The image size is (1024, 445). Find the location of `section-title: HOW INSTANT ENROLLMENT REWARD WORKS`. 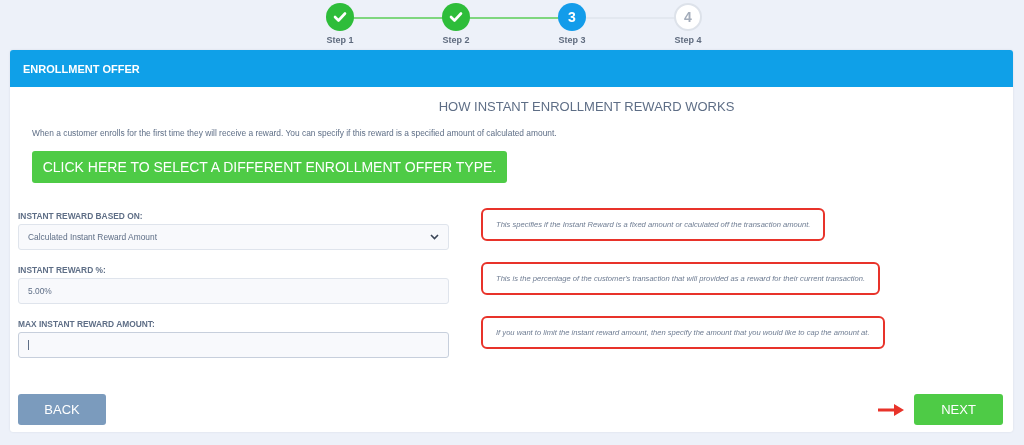

section-title: HOW INSTANT ENROLLMENT REWARD WORKS is located at coordinates (586, 106).